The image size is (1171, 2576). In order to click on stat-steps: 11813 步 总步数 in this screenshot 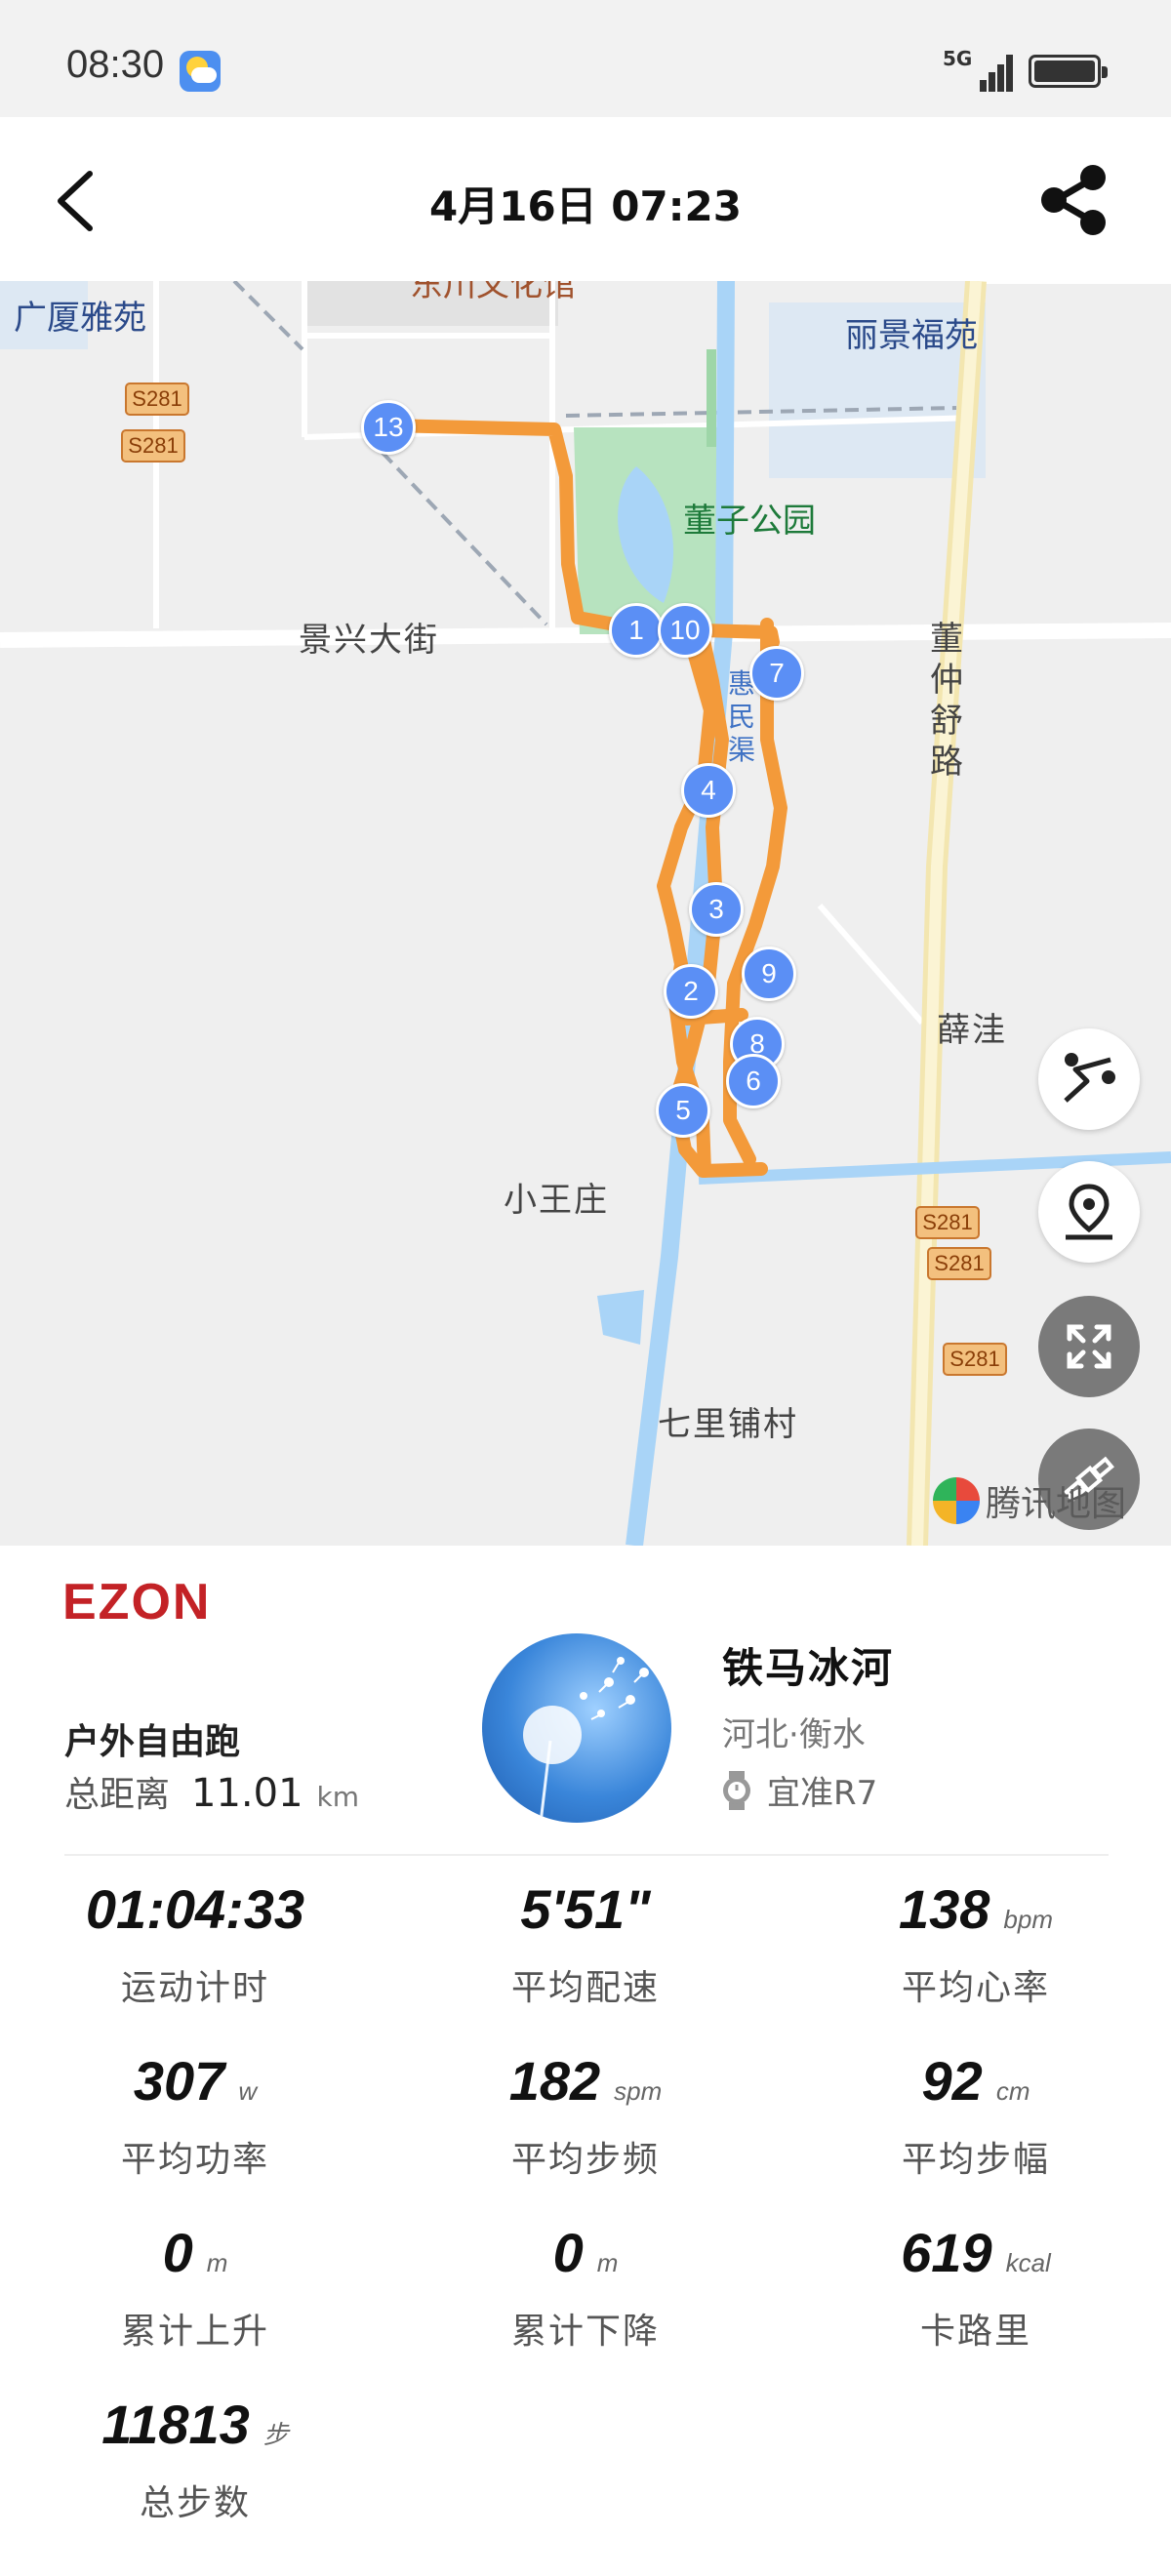, I will do `click(195, 2459)`.